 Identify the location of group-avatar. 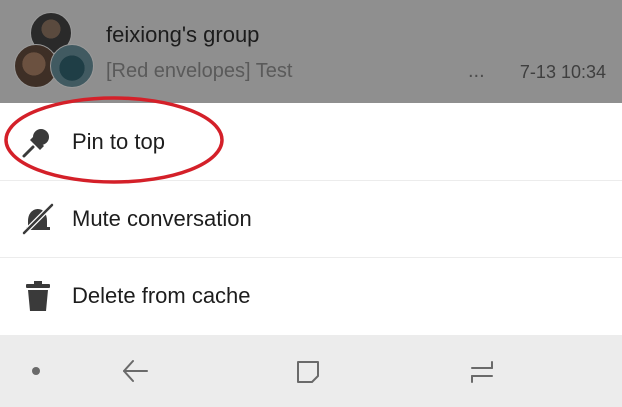
(50, 51).